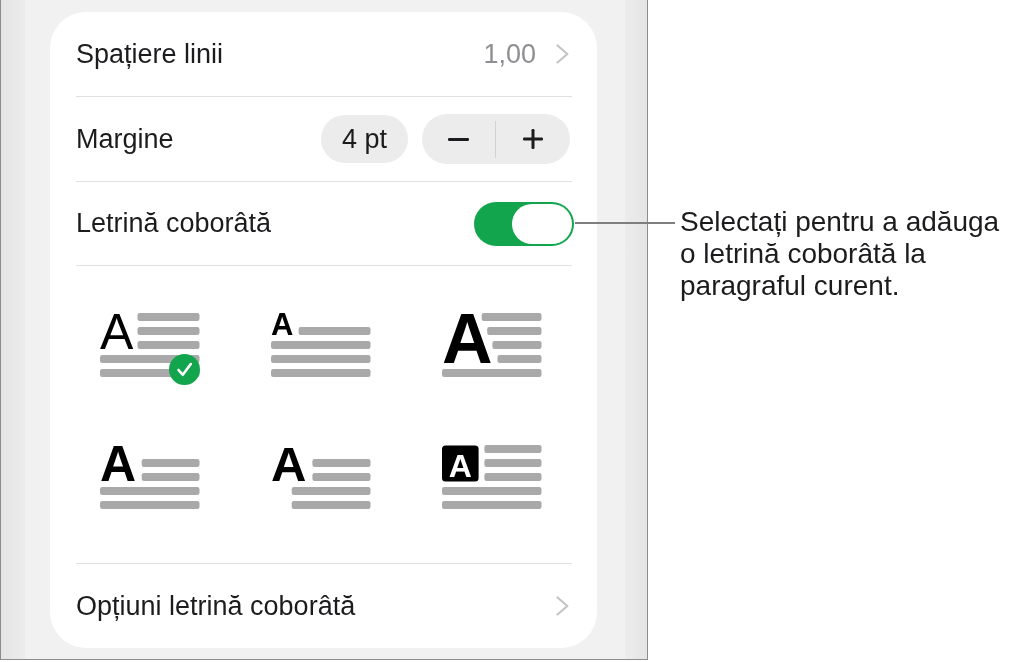 The width and height of the screenshot is (1024, 662). I want to click on plus-icon, so click(533, 139).